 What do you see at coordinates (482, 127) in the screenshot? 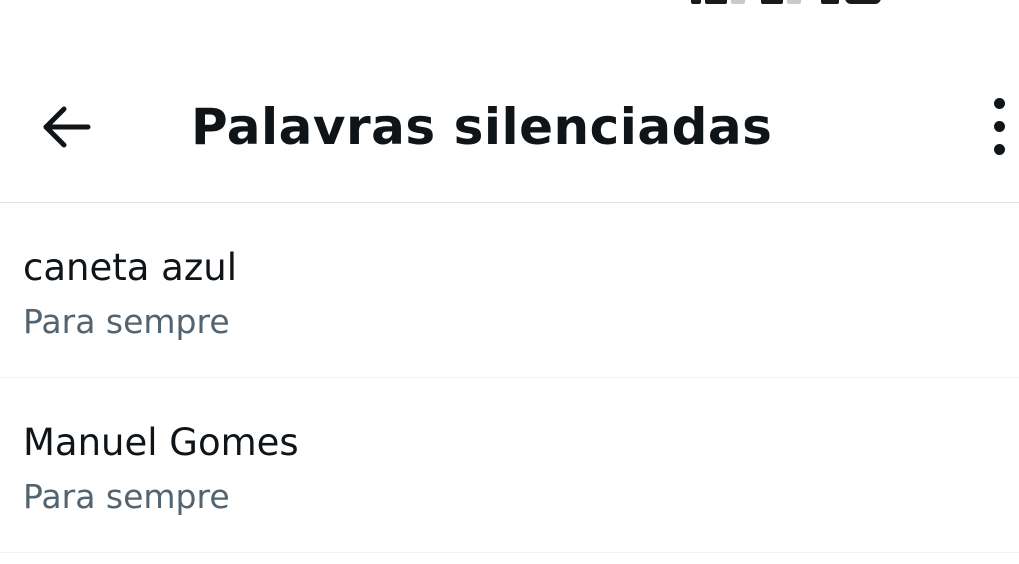
I see `page-title: Palavras silenciadas` at bounding box center [482, 127].